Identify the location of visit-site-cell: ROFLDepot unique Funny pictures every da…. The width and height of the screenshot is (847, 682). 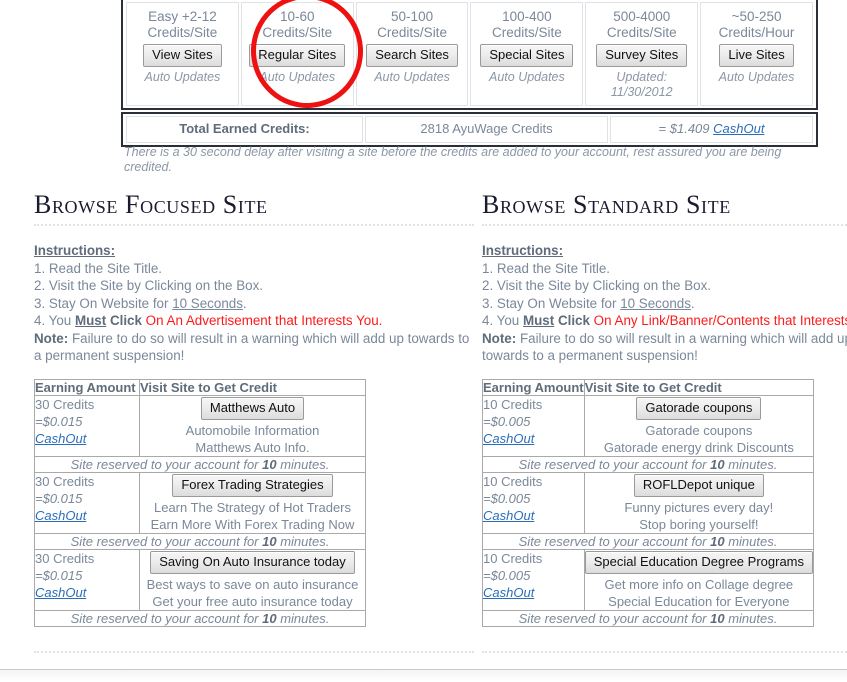
(699, 502).